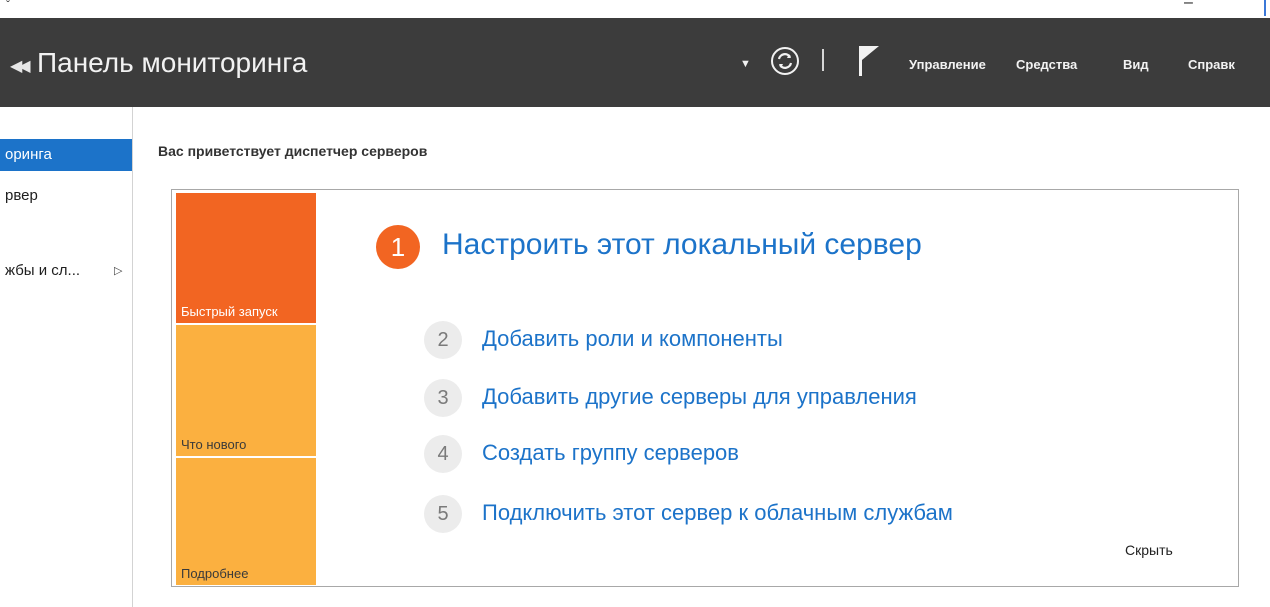  What do you see at coordinates (785, 61) in the screenshot?
I see `refresh-icon` at bounding box center [785, 61].